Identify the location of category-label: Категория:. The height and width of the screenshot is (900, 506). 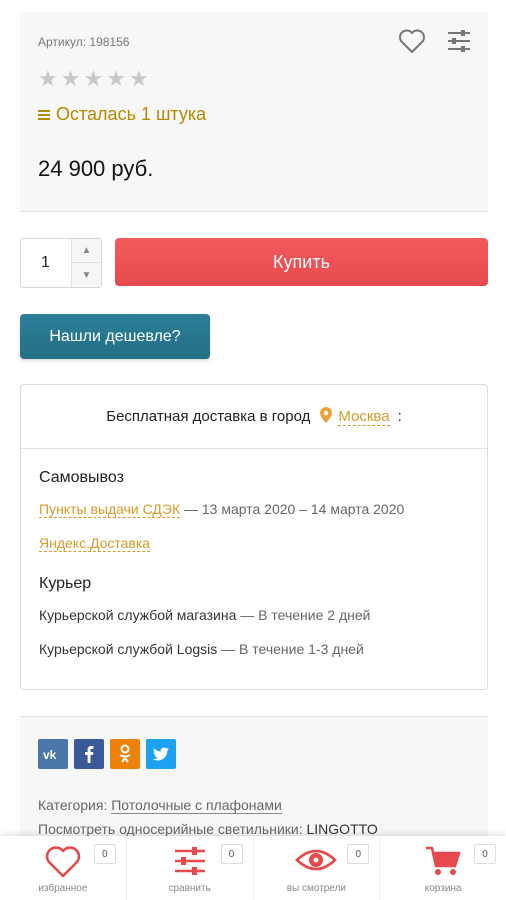
(75, 805).